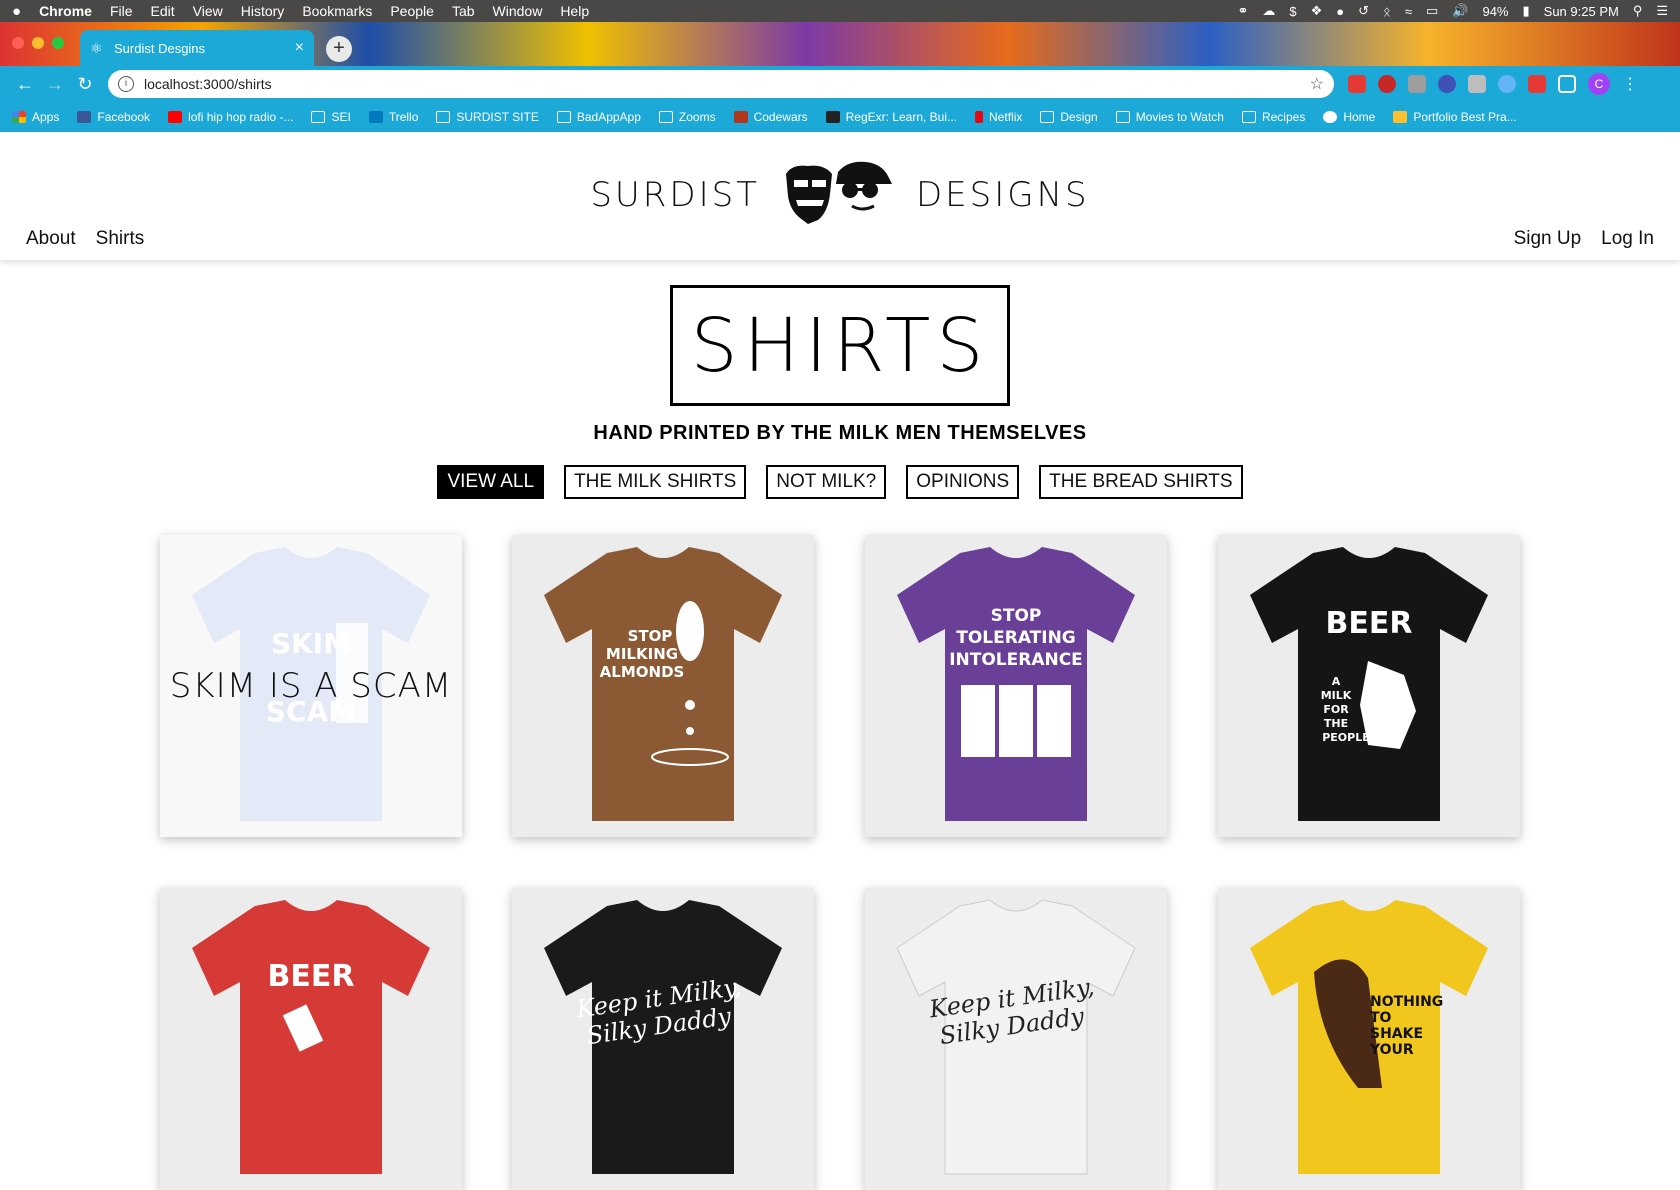 The width and height of the screenshot is (1680, 1190). Describe the element at coordinates (1581, 11) in the screenshot. I see `clock: Sun 9:25 PM` at that location.